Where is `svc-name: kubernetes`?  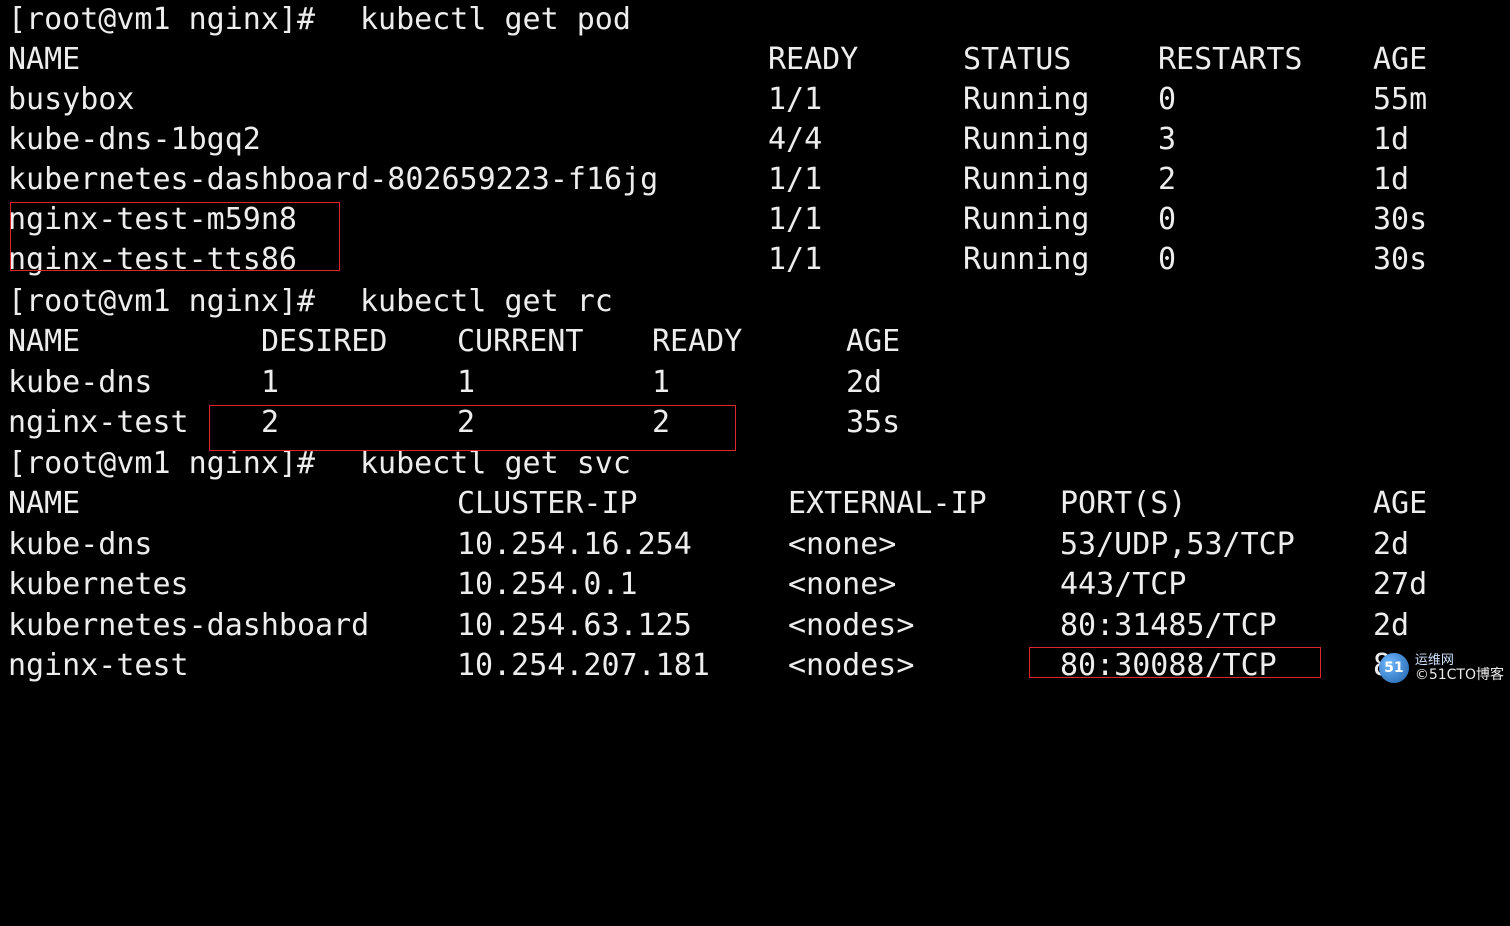 svc-name: kubernetes is located at coordinates (98, 584).